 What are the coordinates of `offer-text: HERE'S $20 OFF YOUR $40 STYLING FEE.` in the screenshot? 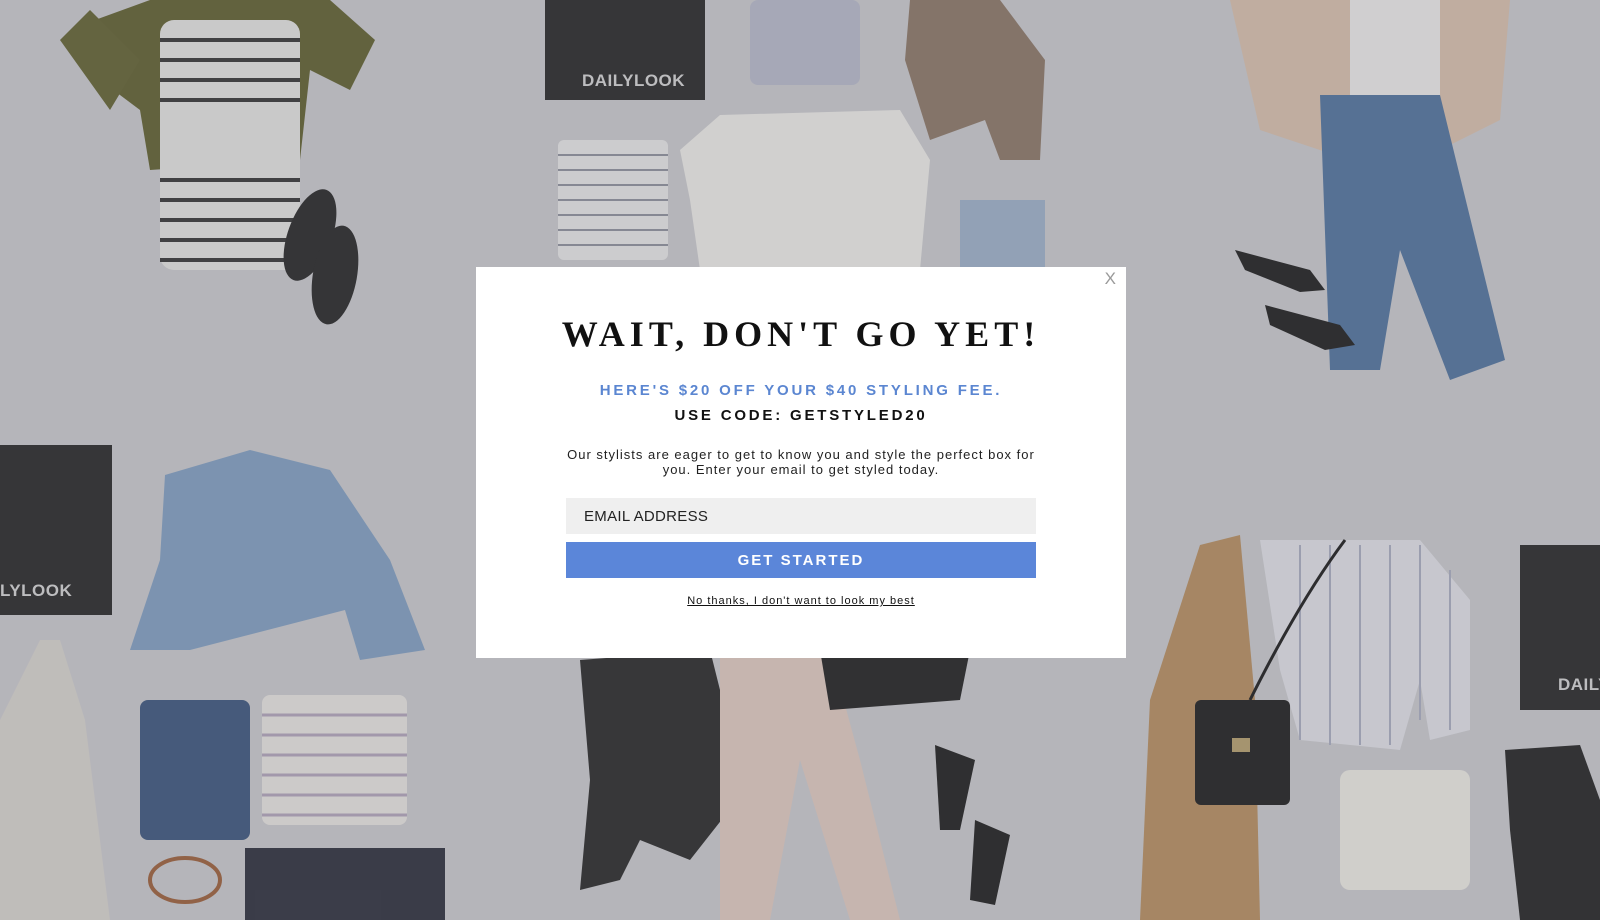 It's located at (801, 390).